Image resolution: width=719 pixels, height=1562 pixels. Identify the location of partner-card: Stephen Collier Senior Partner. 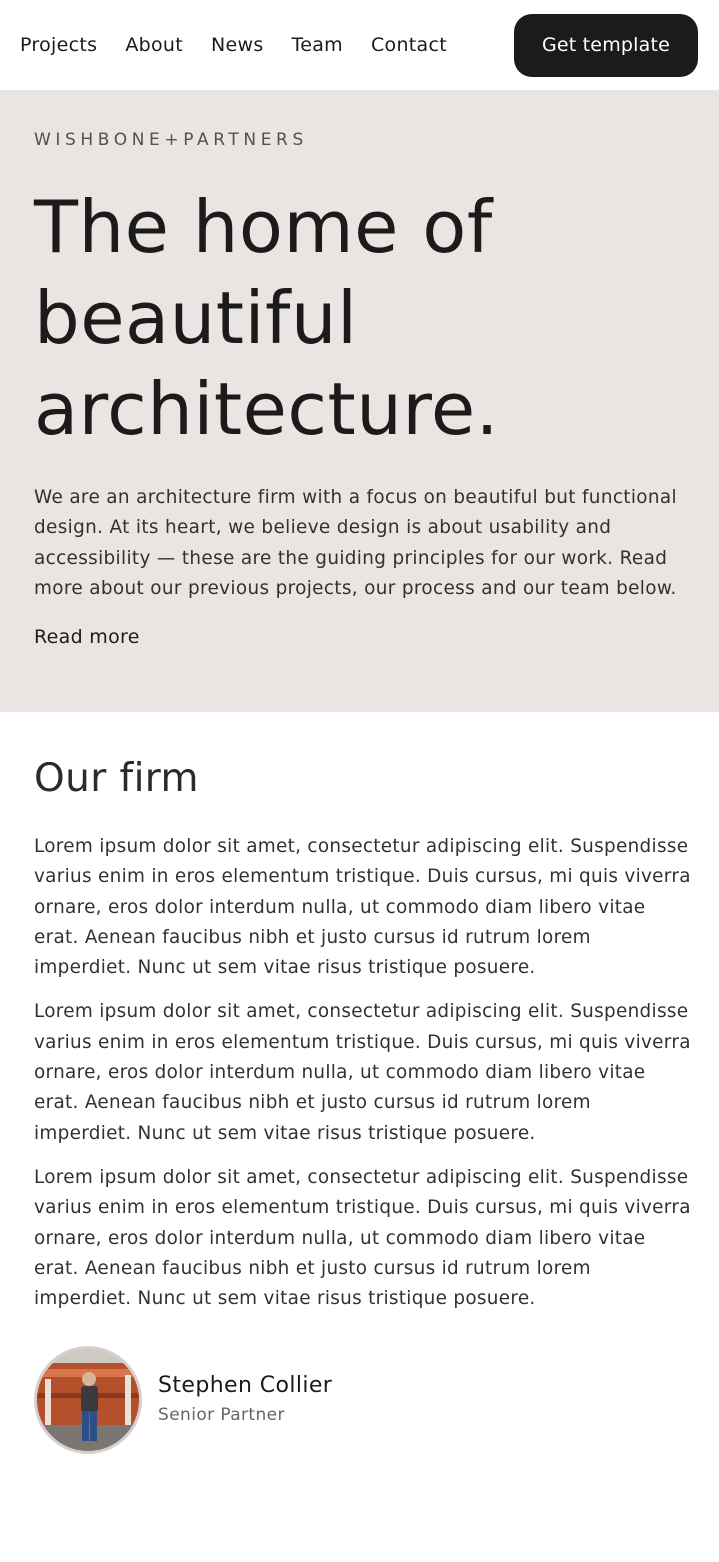
(359, 1400).